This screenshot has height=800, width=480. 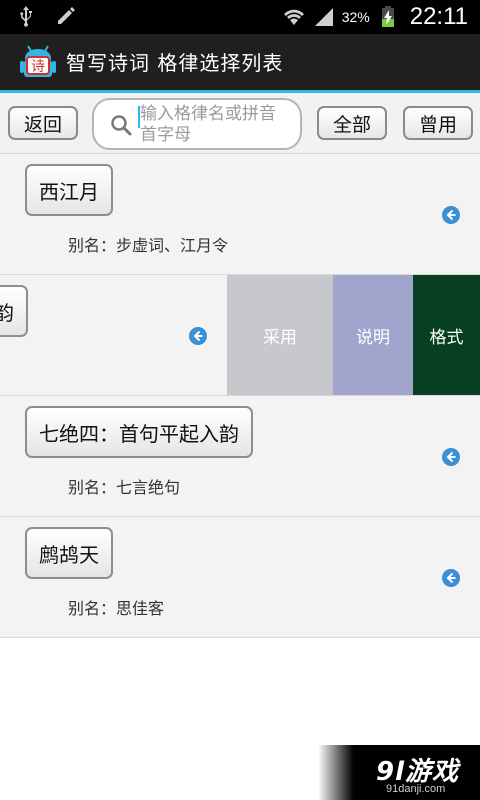 I want to click on battery-percent: 32%, so click(x=355, y=17).